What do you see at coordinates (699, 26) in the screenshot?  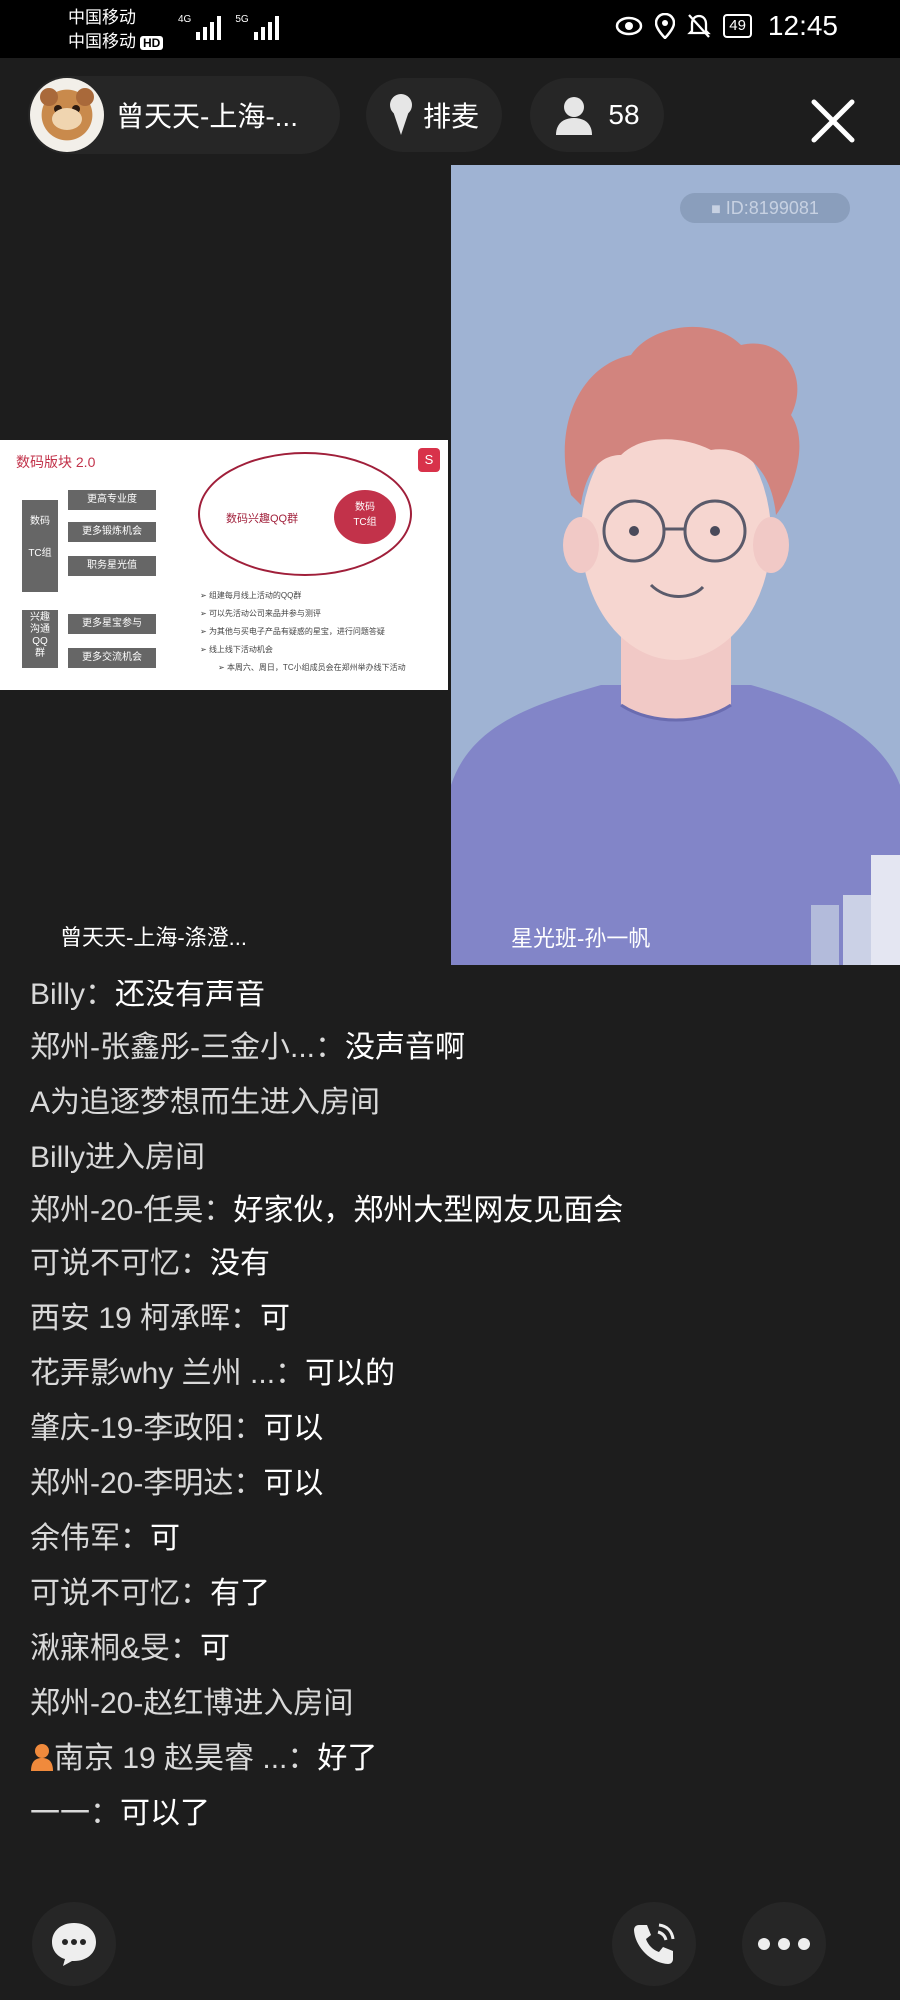 I see `mute-bell-icon` at bounding box center [699, 26].